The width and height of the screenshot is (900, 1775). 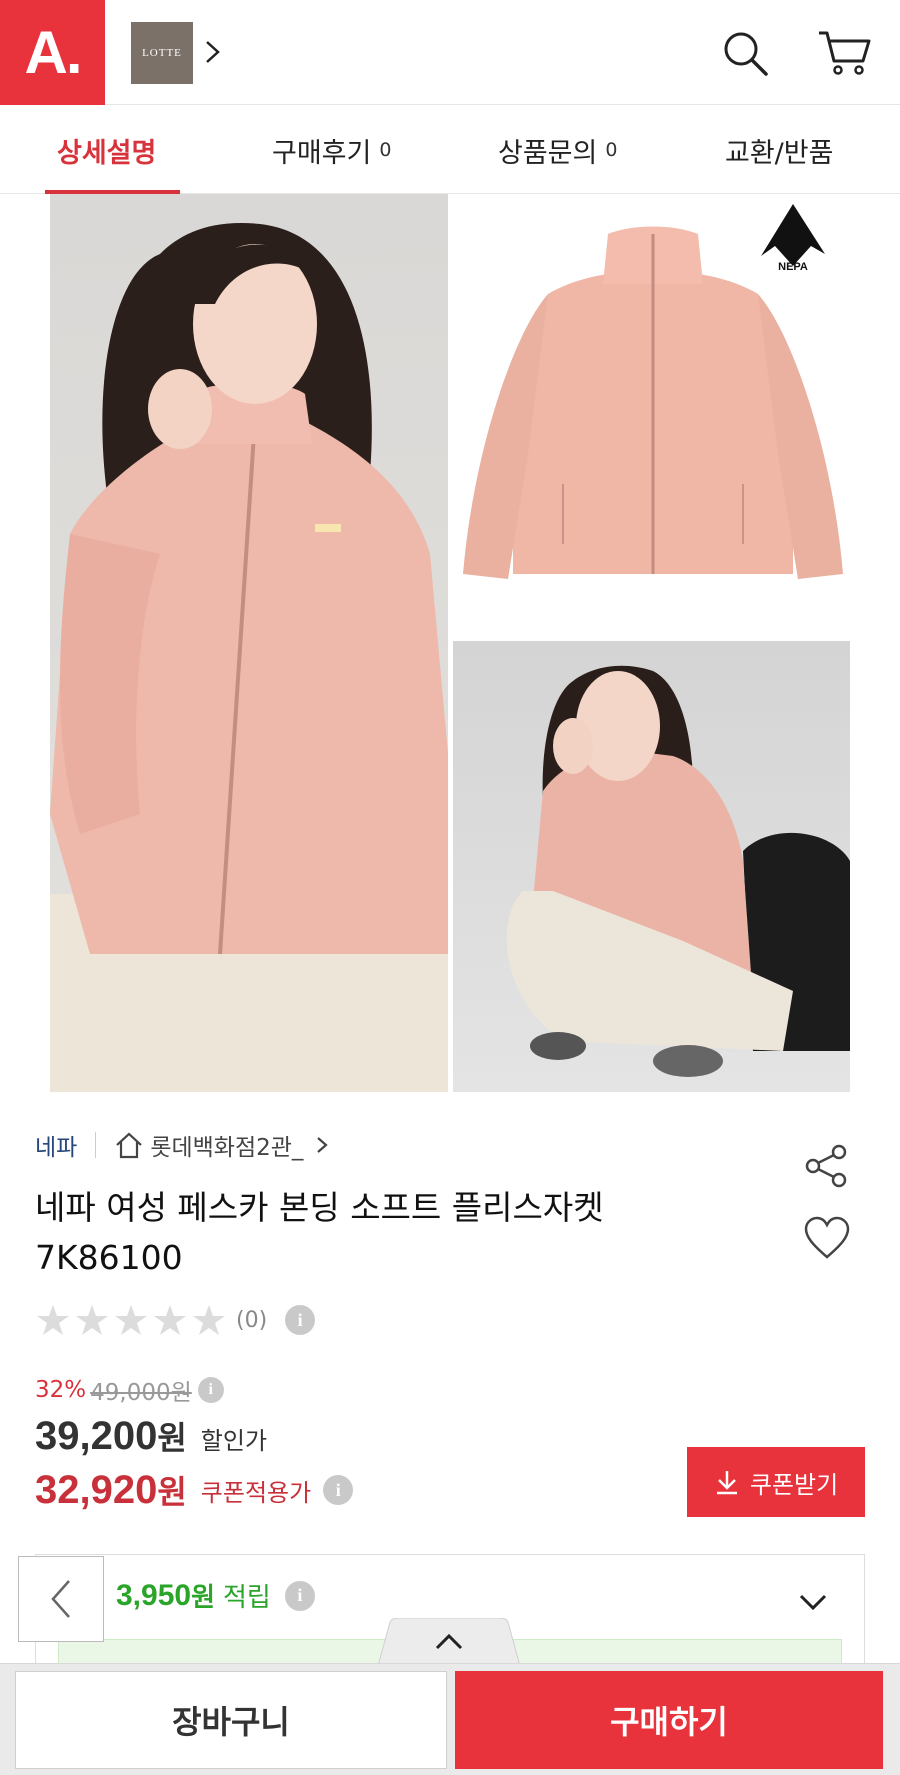 What do you see at coordinates (450, 1719) in the screenshot?
I see `purchase-bar: 장바구니 구매하기` at bounding box center [450, 1719].